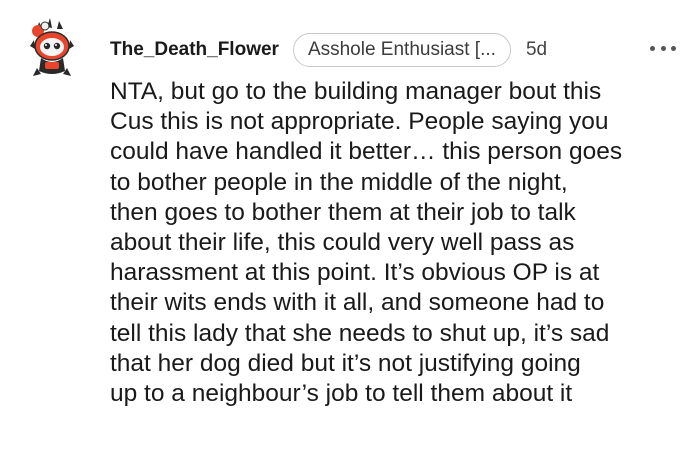 The height and width of the screenshot is (454, 700). I want to click on snoo-avatar-icon, so click(52, 47).